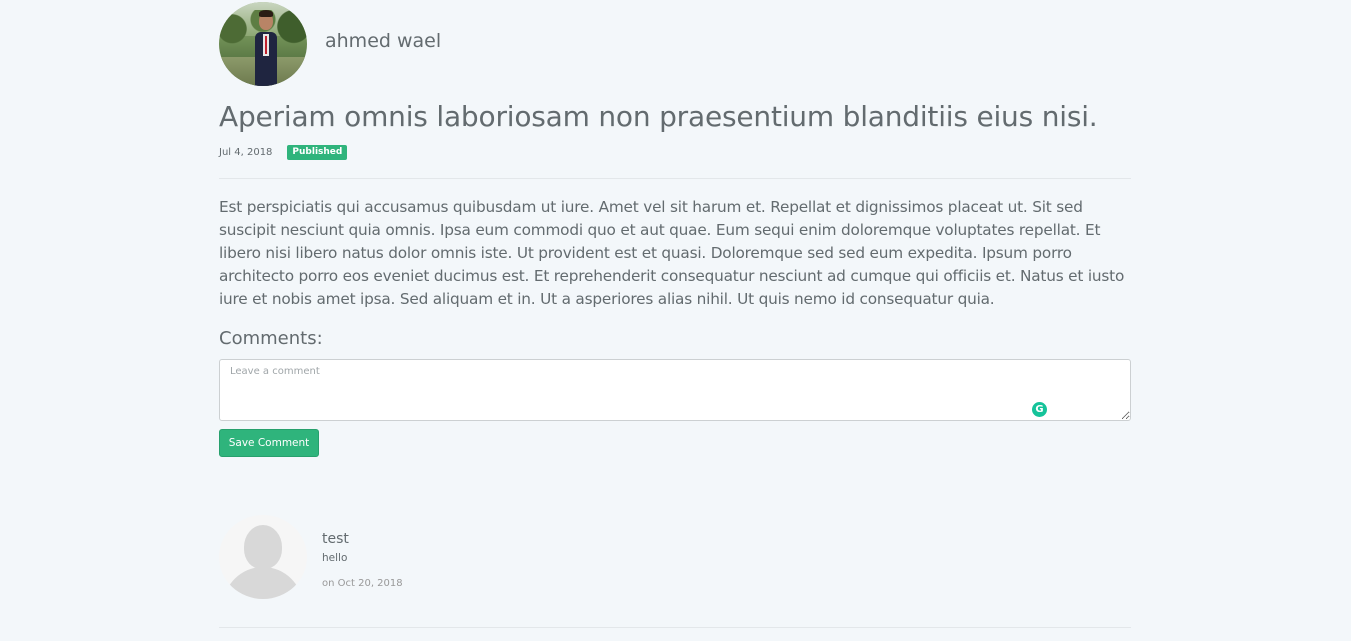  What do you see at coordinates (263, 547) in the screenshot?
I see `user-silhouette-head` at bounding box center [263, 547].